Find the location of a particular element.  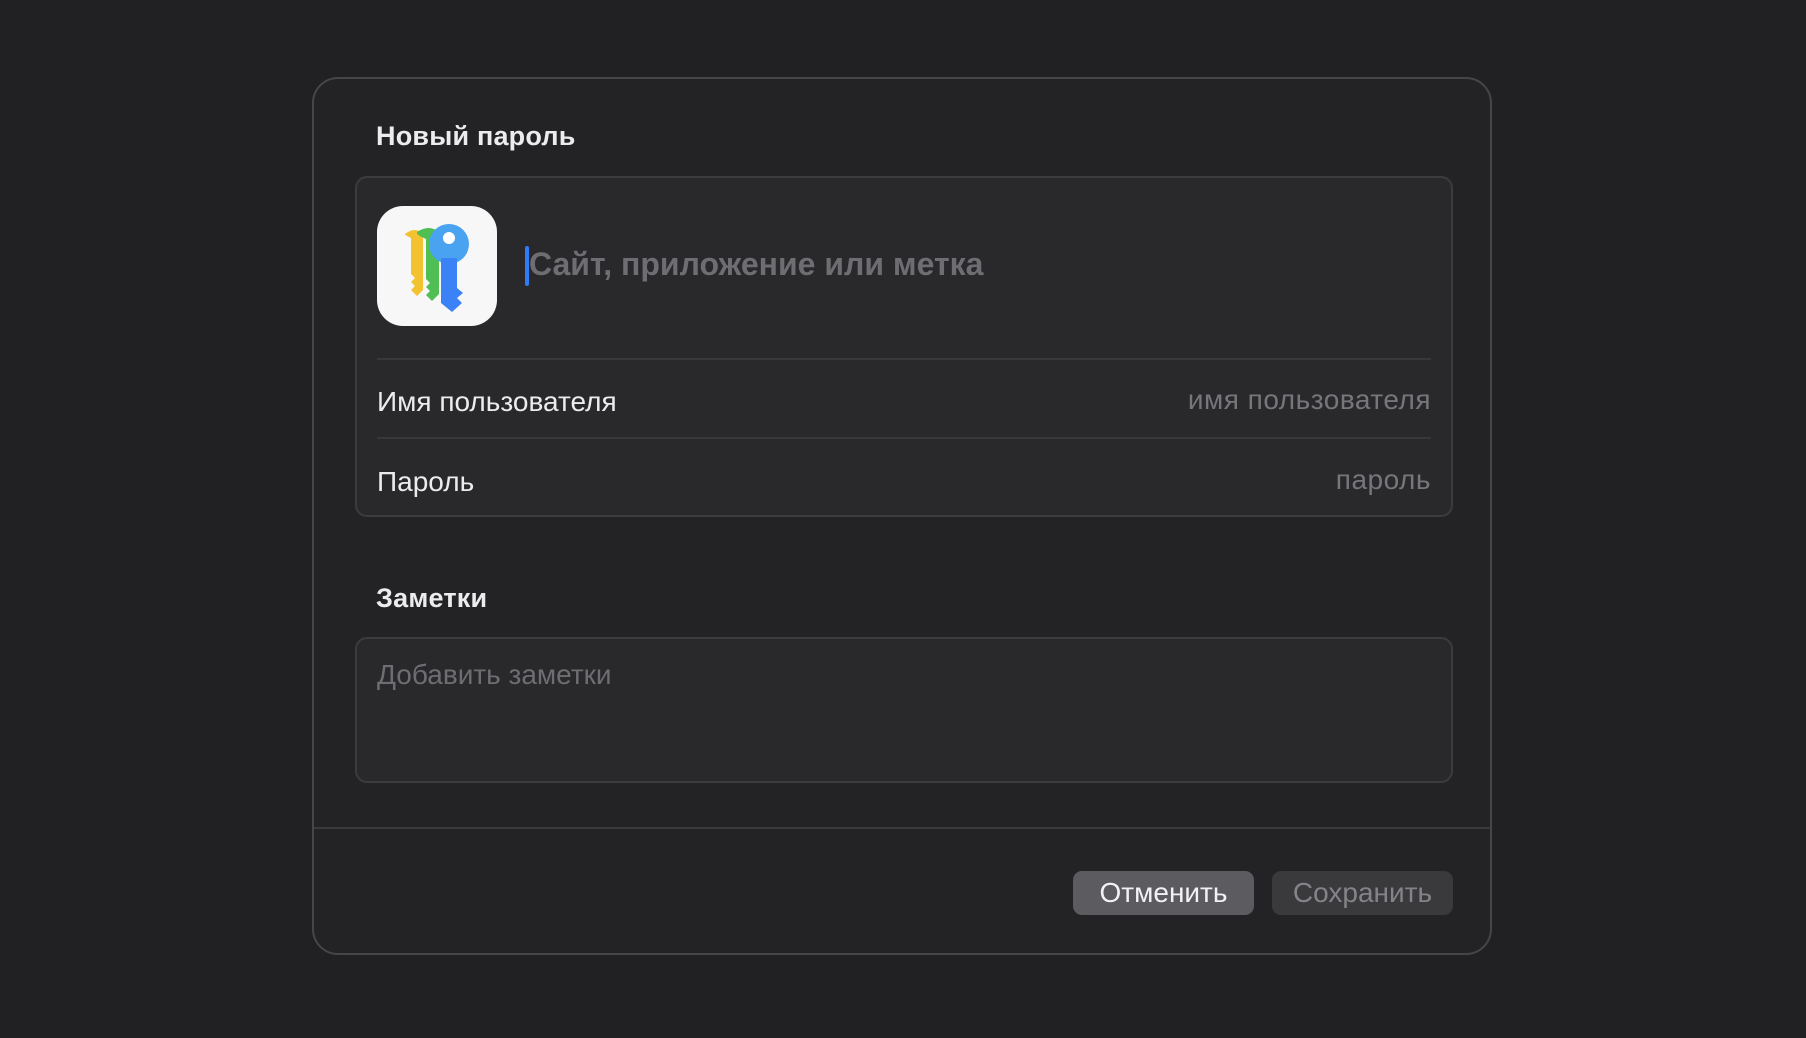

dialog-title: Новый пароль is located at coordinates (476, 136).